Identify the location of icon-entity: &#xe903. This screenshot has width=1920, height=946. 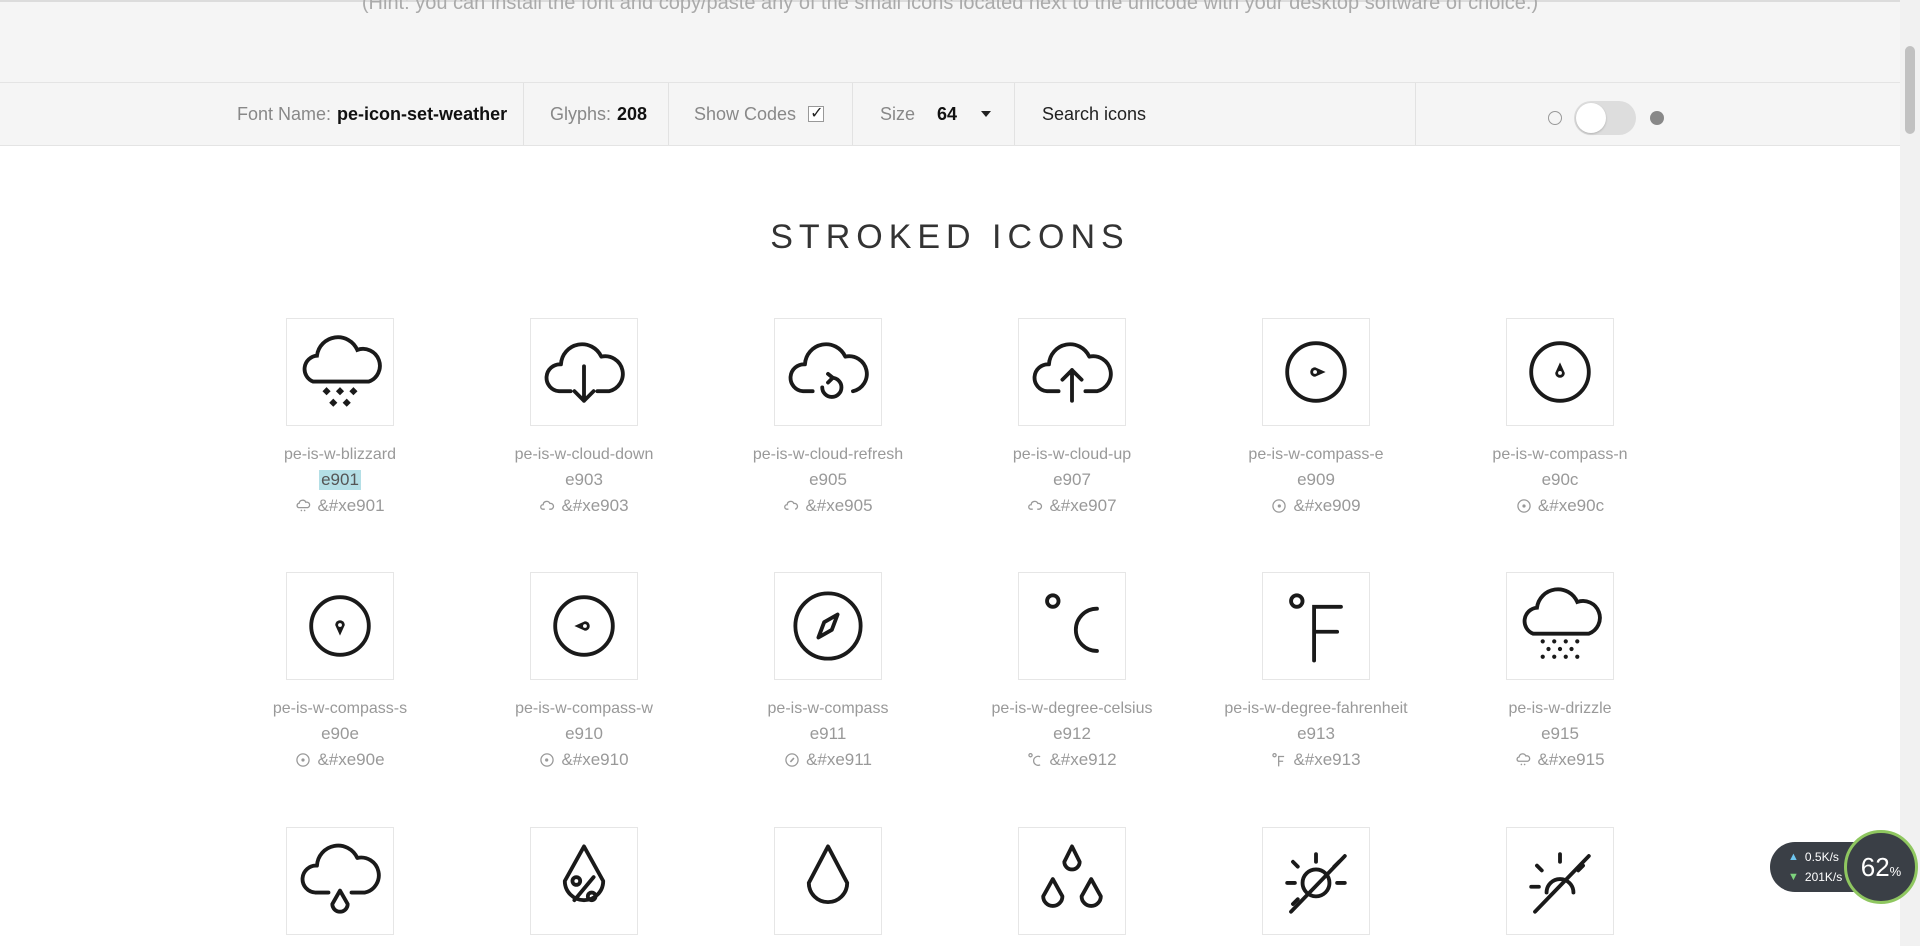
(584, 506).